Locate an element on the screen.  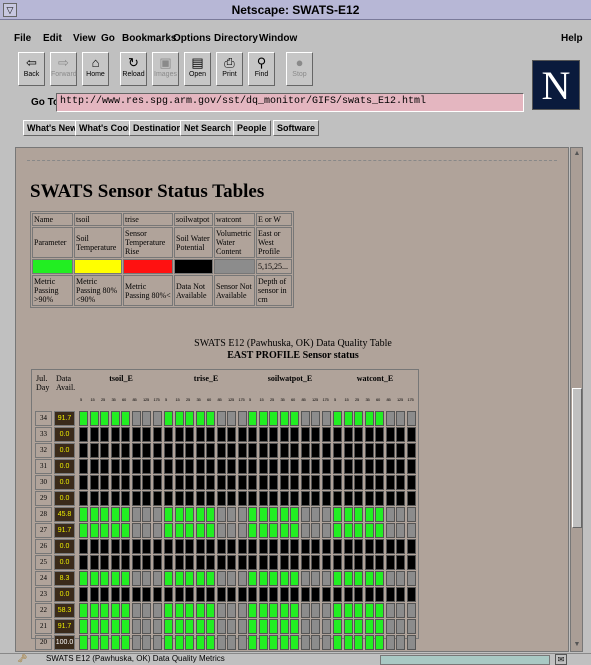
header-data-avail: Data Avail. is located at coordinates (66, 383).